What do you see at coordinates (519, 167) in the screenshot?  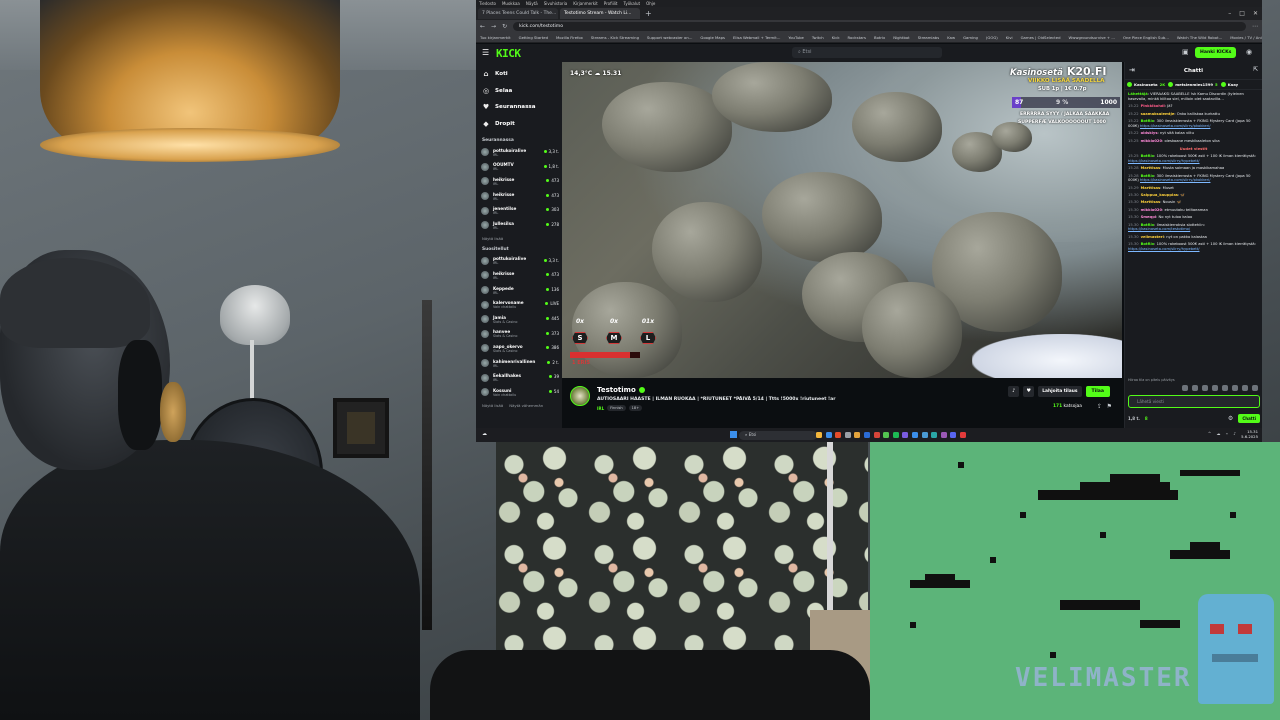 I see `channel-item: OOUMTV IRL 1,8 t.` at bounding box center [519, 167].